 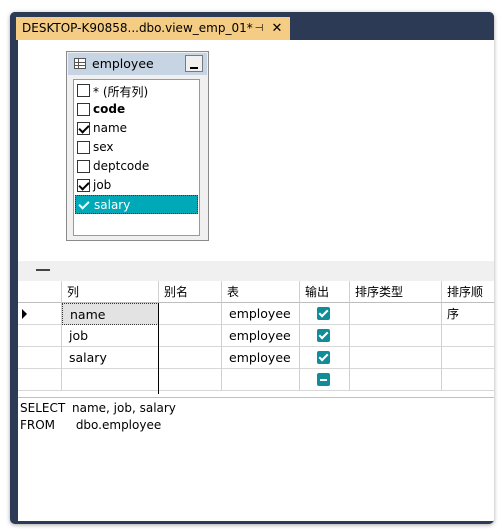 I want to click on cell-column: salary, so click(x=110, y=358).